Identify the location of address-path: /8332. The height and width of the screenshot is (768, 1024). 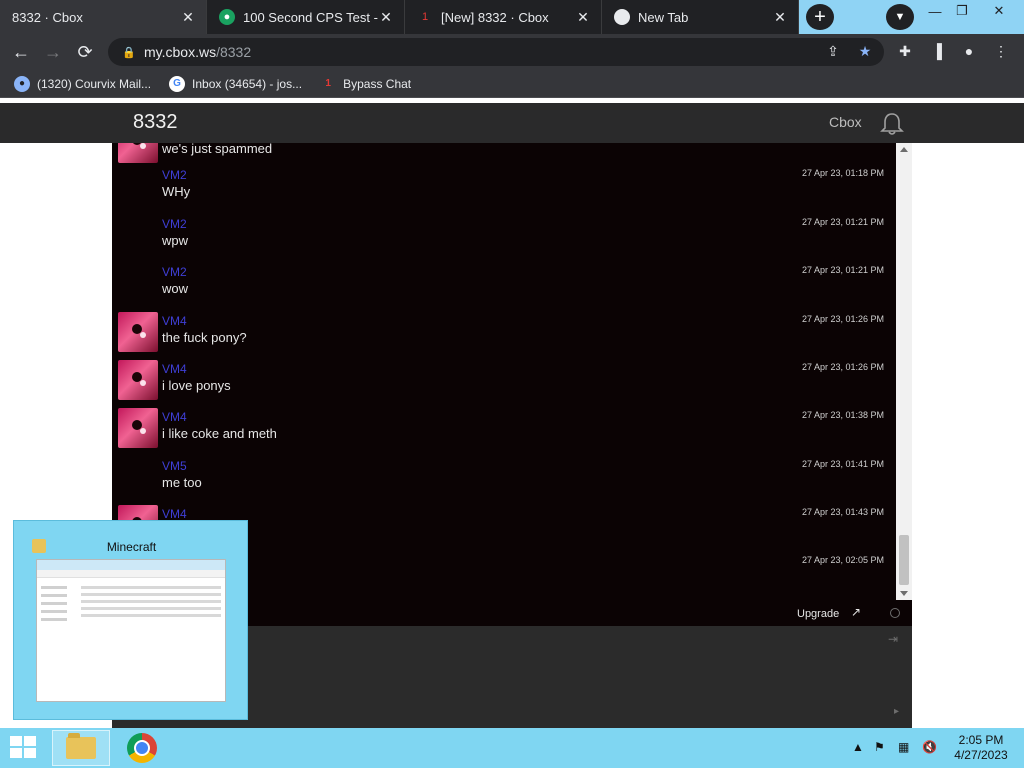
(234, 52).